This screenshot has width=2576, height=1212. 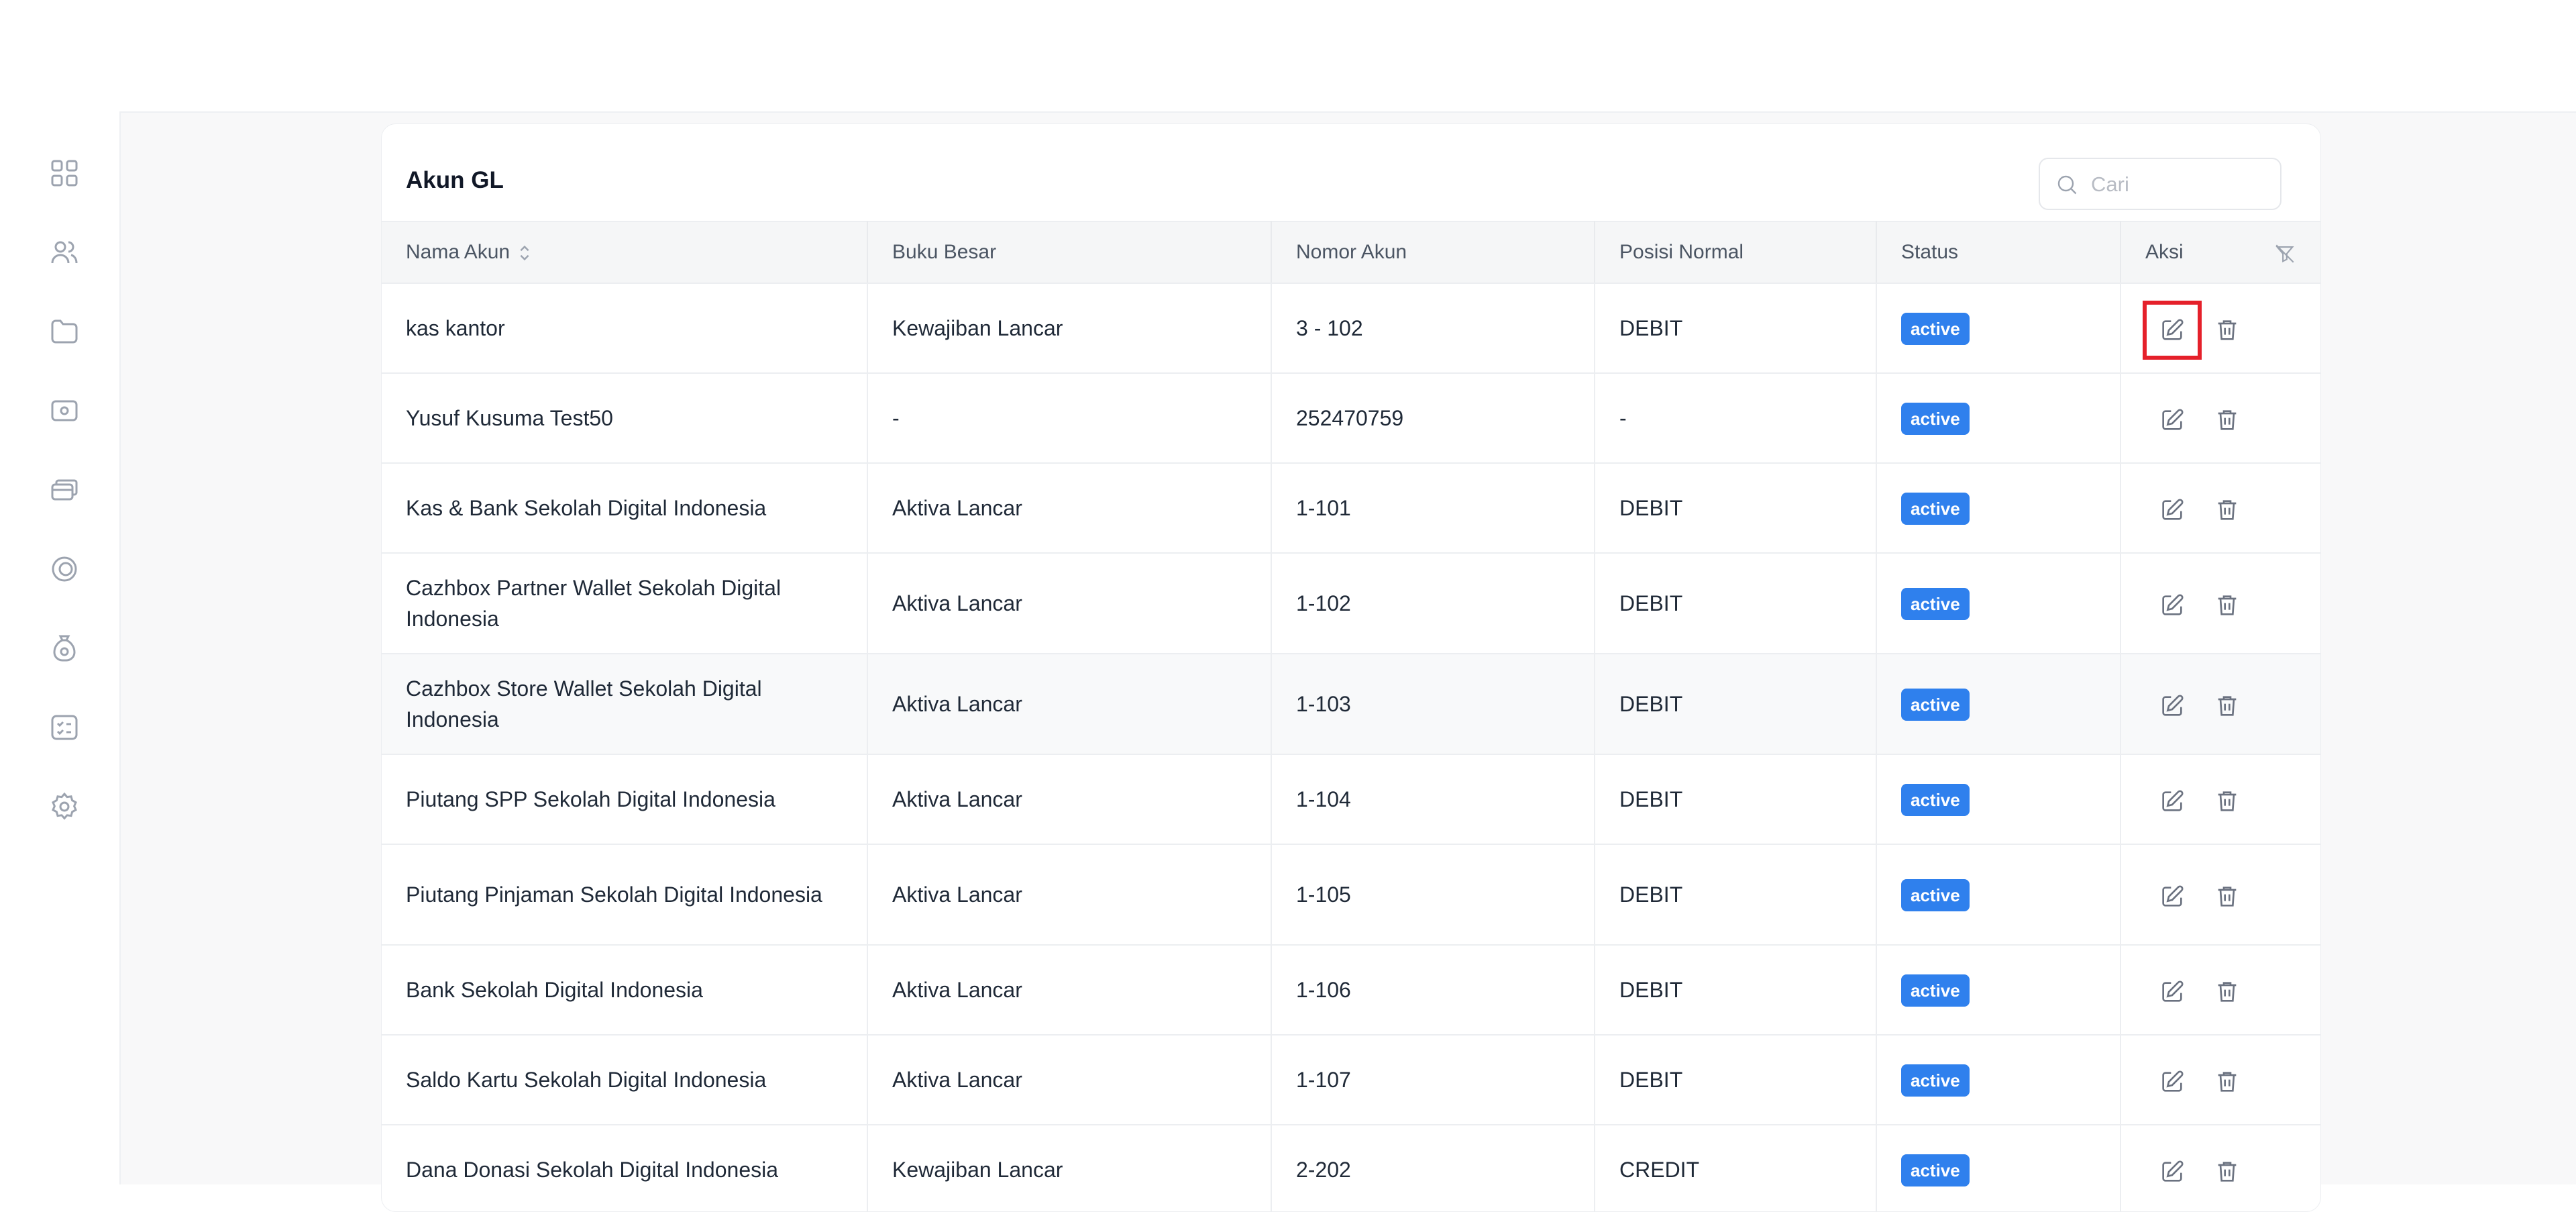 What do you see at coordinates (1069, 252) in the screenshot?
I see `column-header-ledger: Buku Besar` at bounding box center [1069, 252].